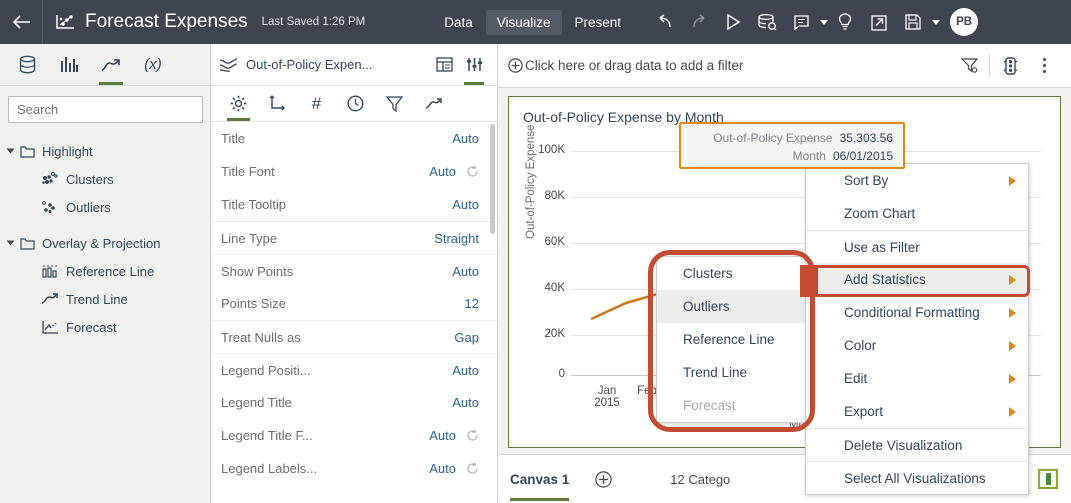 Image resolution: width=1071 pixels, height=503 pixels. I want to click on filter-icon, so click(394, 103).